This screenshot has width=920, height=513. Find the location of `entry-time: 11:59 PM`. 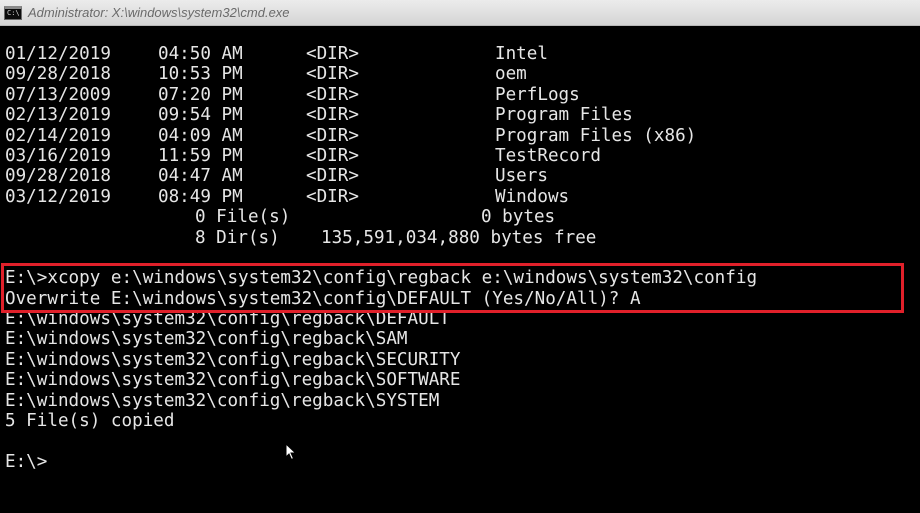

entry-time: 11:59 PM is located at coordinates (200, 155).